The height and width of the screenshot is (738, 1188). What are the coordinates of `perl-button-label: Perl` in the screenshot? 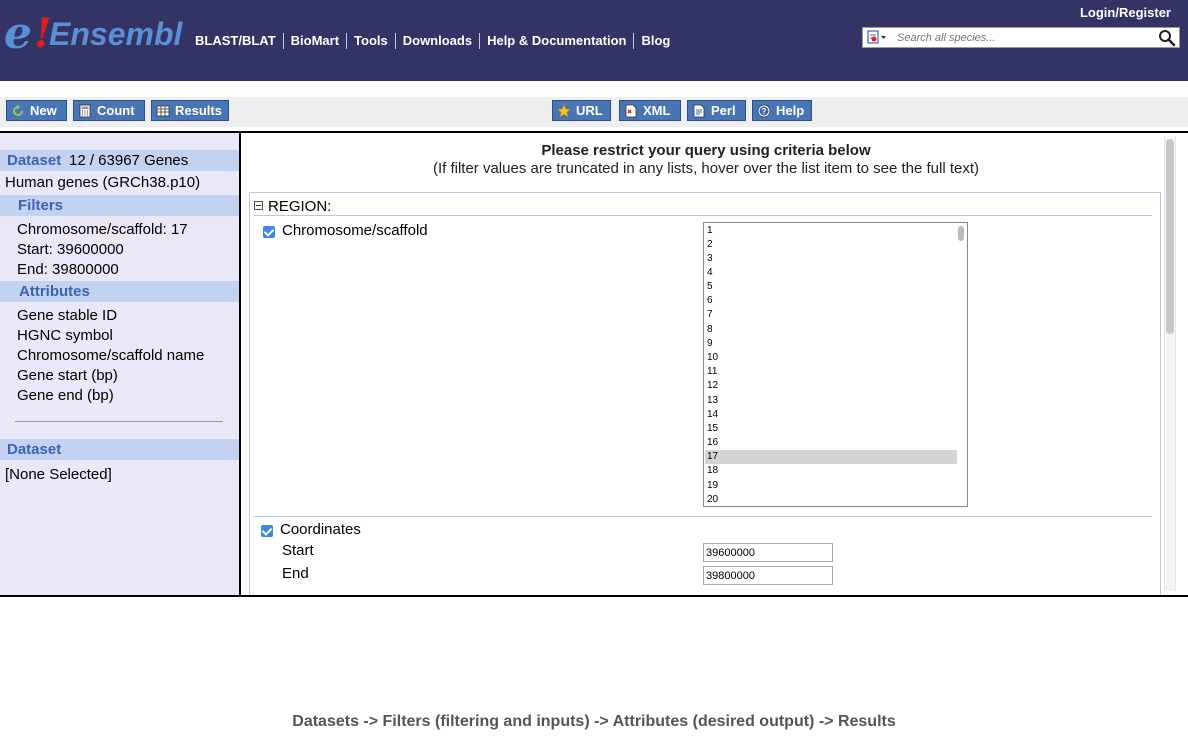 It's located at (723, 110).